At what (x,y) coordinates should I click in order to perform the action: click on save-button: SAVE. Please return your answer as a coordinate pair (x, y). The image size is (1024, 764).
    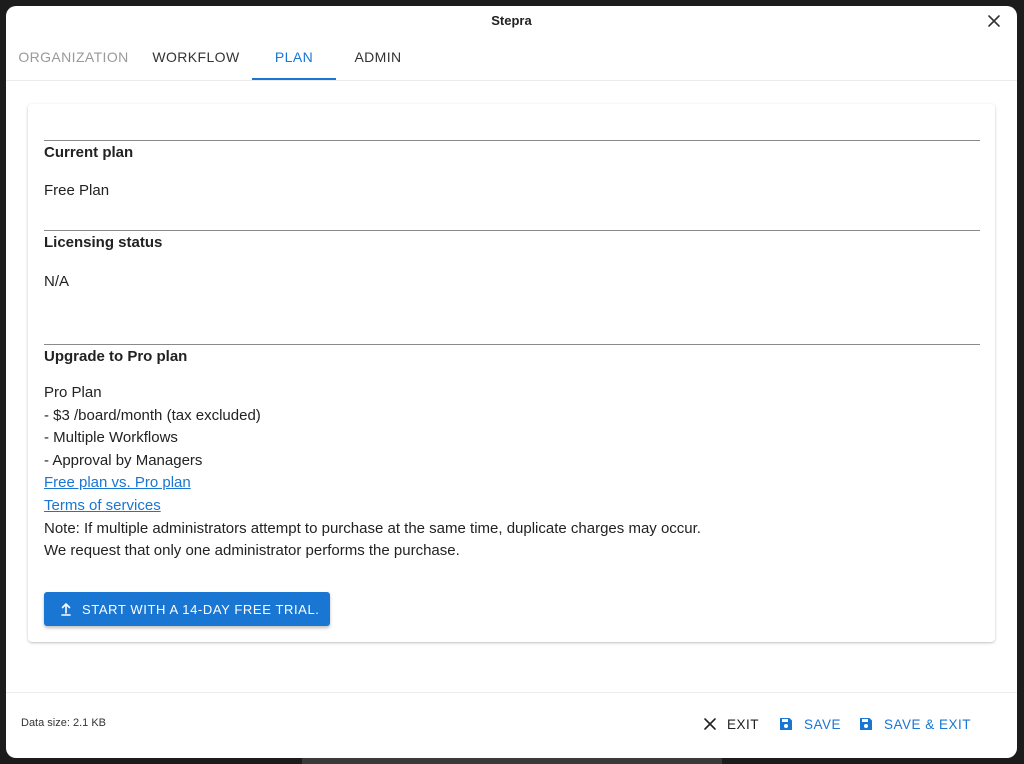
    Looking at the image, I should click on (809, 724).